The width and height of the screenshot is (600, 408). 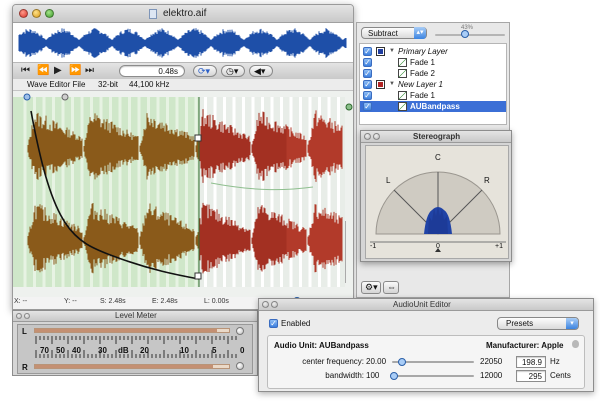 I want to click on transport-bar: ⏮ ⏪ ▶ ⏩ ⏭ 0.48s ⟳▾ ◷▾ ◀▾, so click(x=183, y=71).